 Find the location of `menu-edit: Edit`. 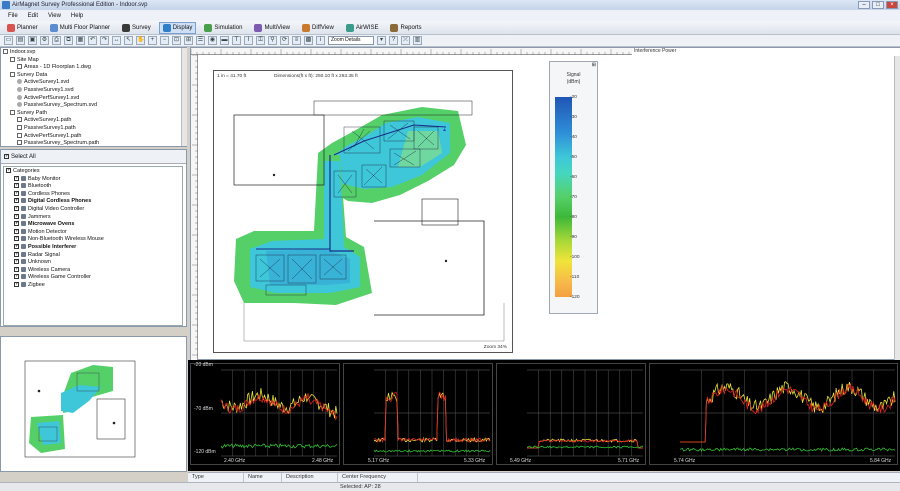

menu-edit: Edit is located at coordinates (33, 16).